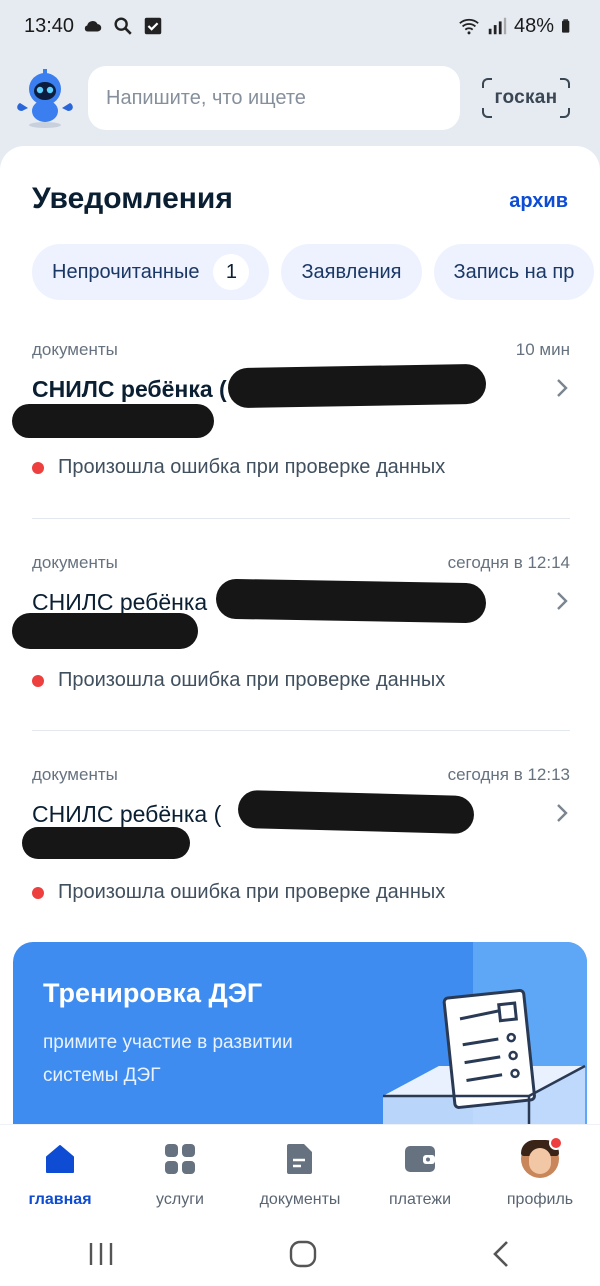  I want to click on search-header: Напишите, что ищете госкан, so click(300, 98).